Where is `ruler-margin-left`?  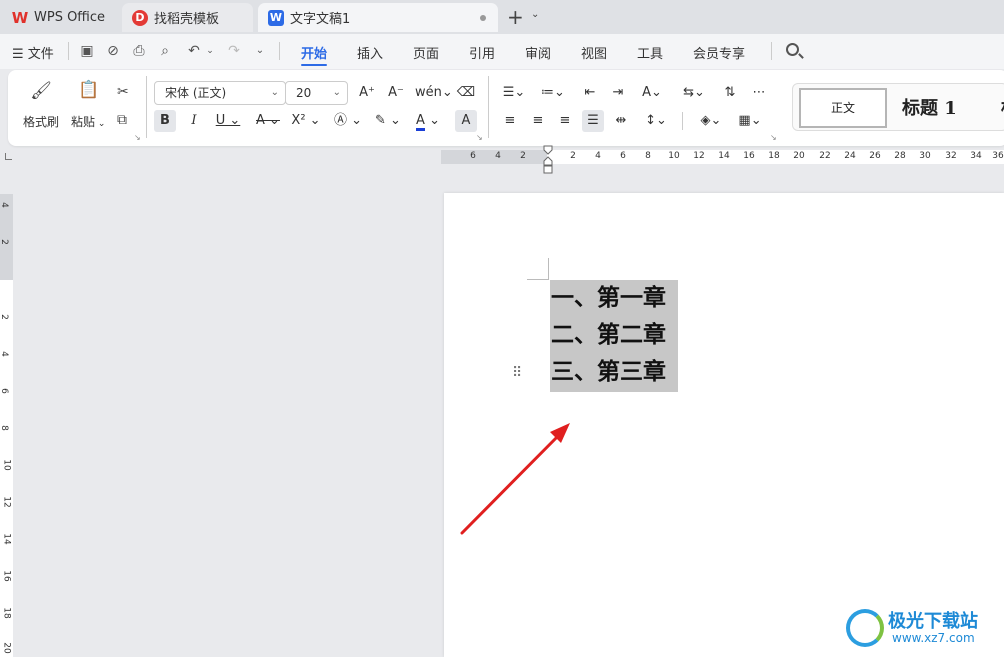
ruler-margin-left is located at coordinates (494, 157).